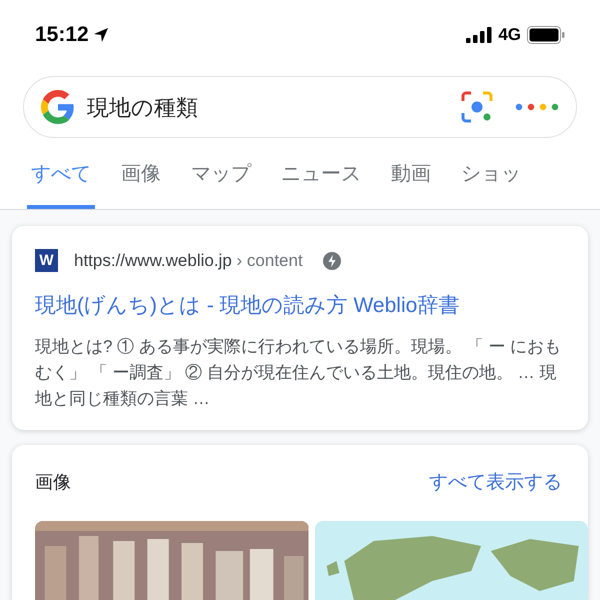 The height and width of the screenshot is (600, 600). I want to click on search-tab: 動画, so click(411, 184).